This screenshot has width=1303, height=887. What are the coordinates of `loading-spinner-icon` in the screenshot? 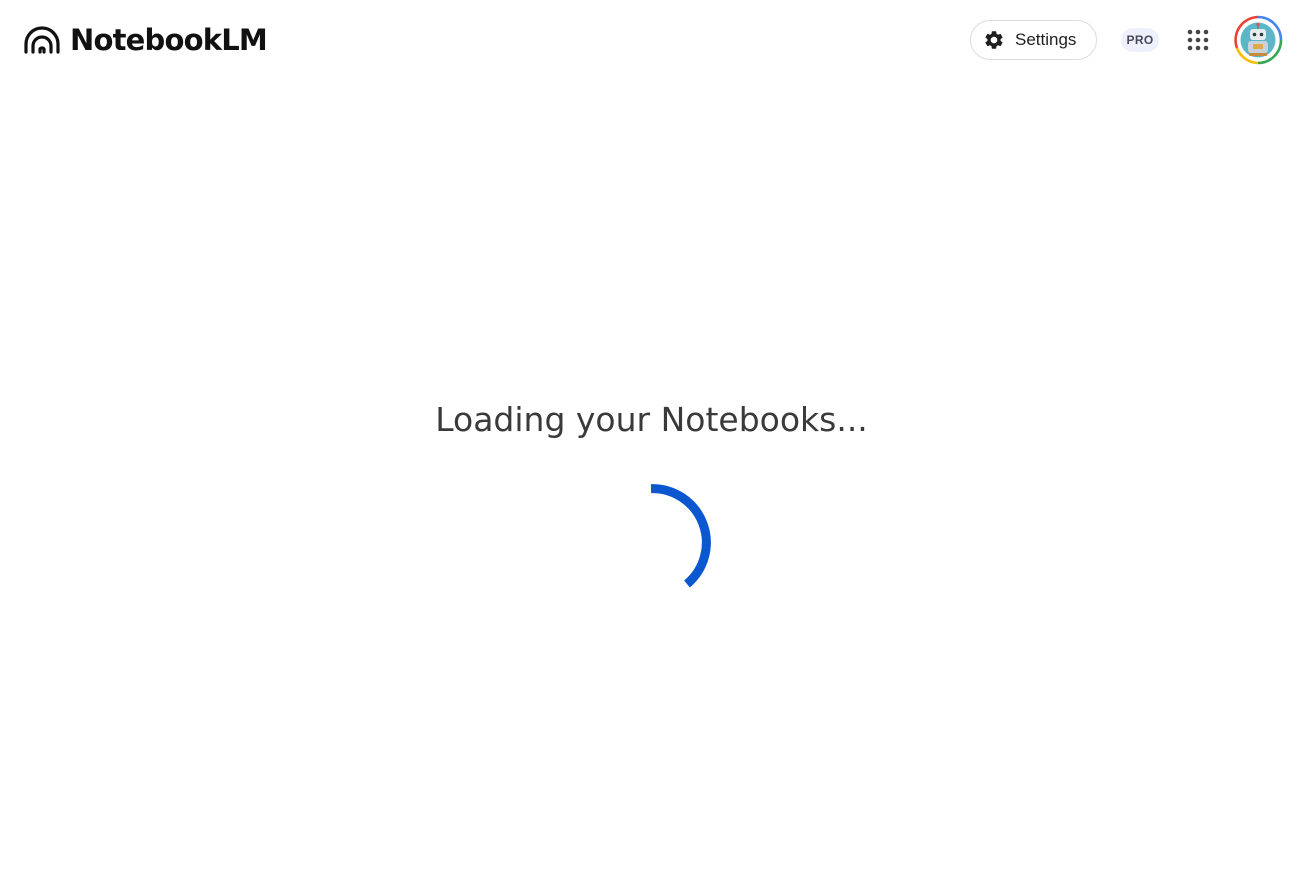 It's located at (680, 536).